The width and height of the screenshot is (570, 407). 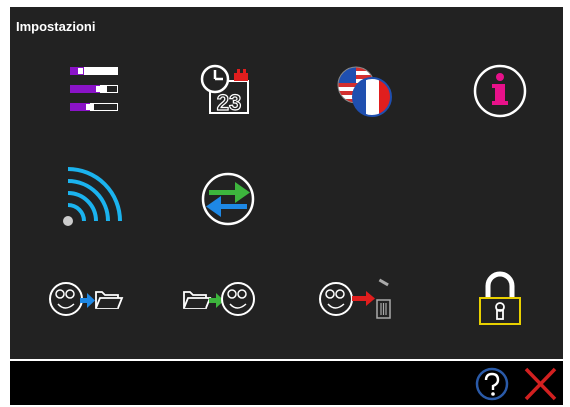 I want to click on language-flags-icon, so click(x=364, y=91).